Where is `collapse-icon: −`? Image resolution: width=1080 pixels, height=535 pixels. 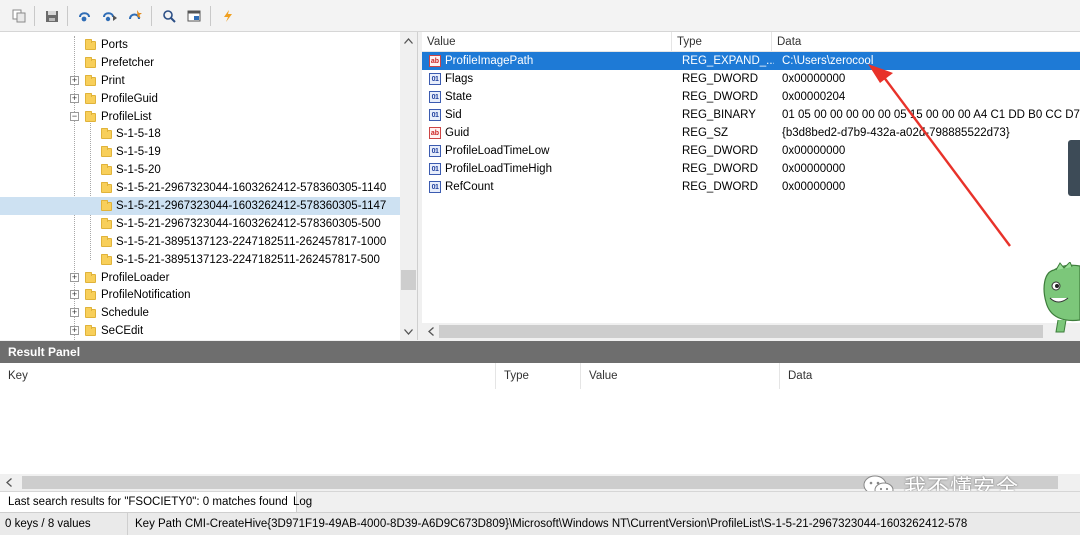
collapse-icon: − is located at coordinates (74, 116).